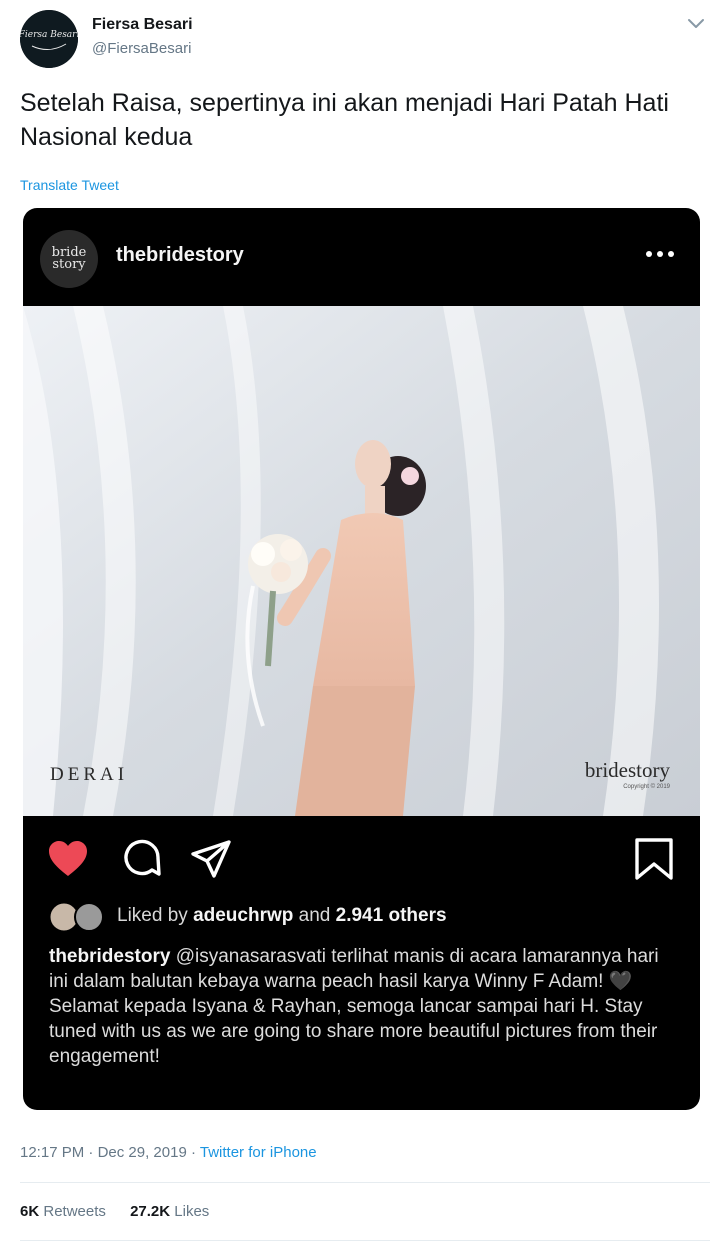  Describe the element at coordinates (361, 257) in the screenshot. I see `ig-post-header: bride story thebridestory` at that location.